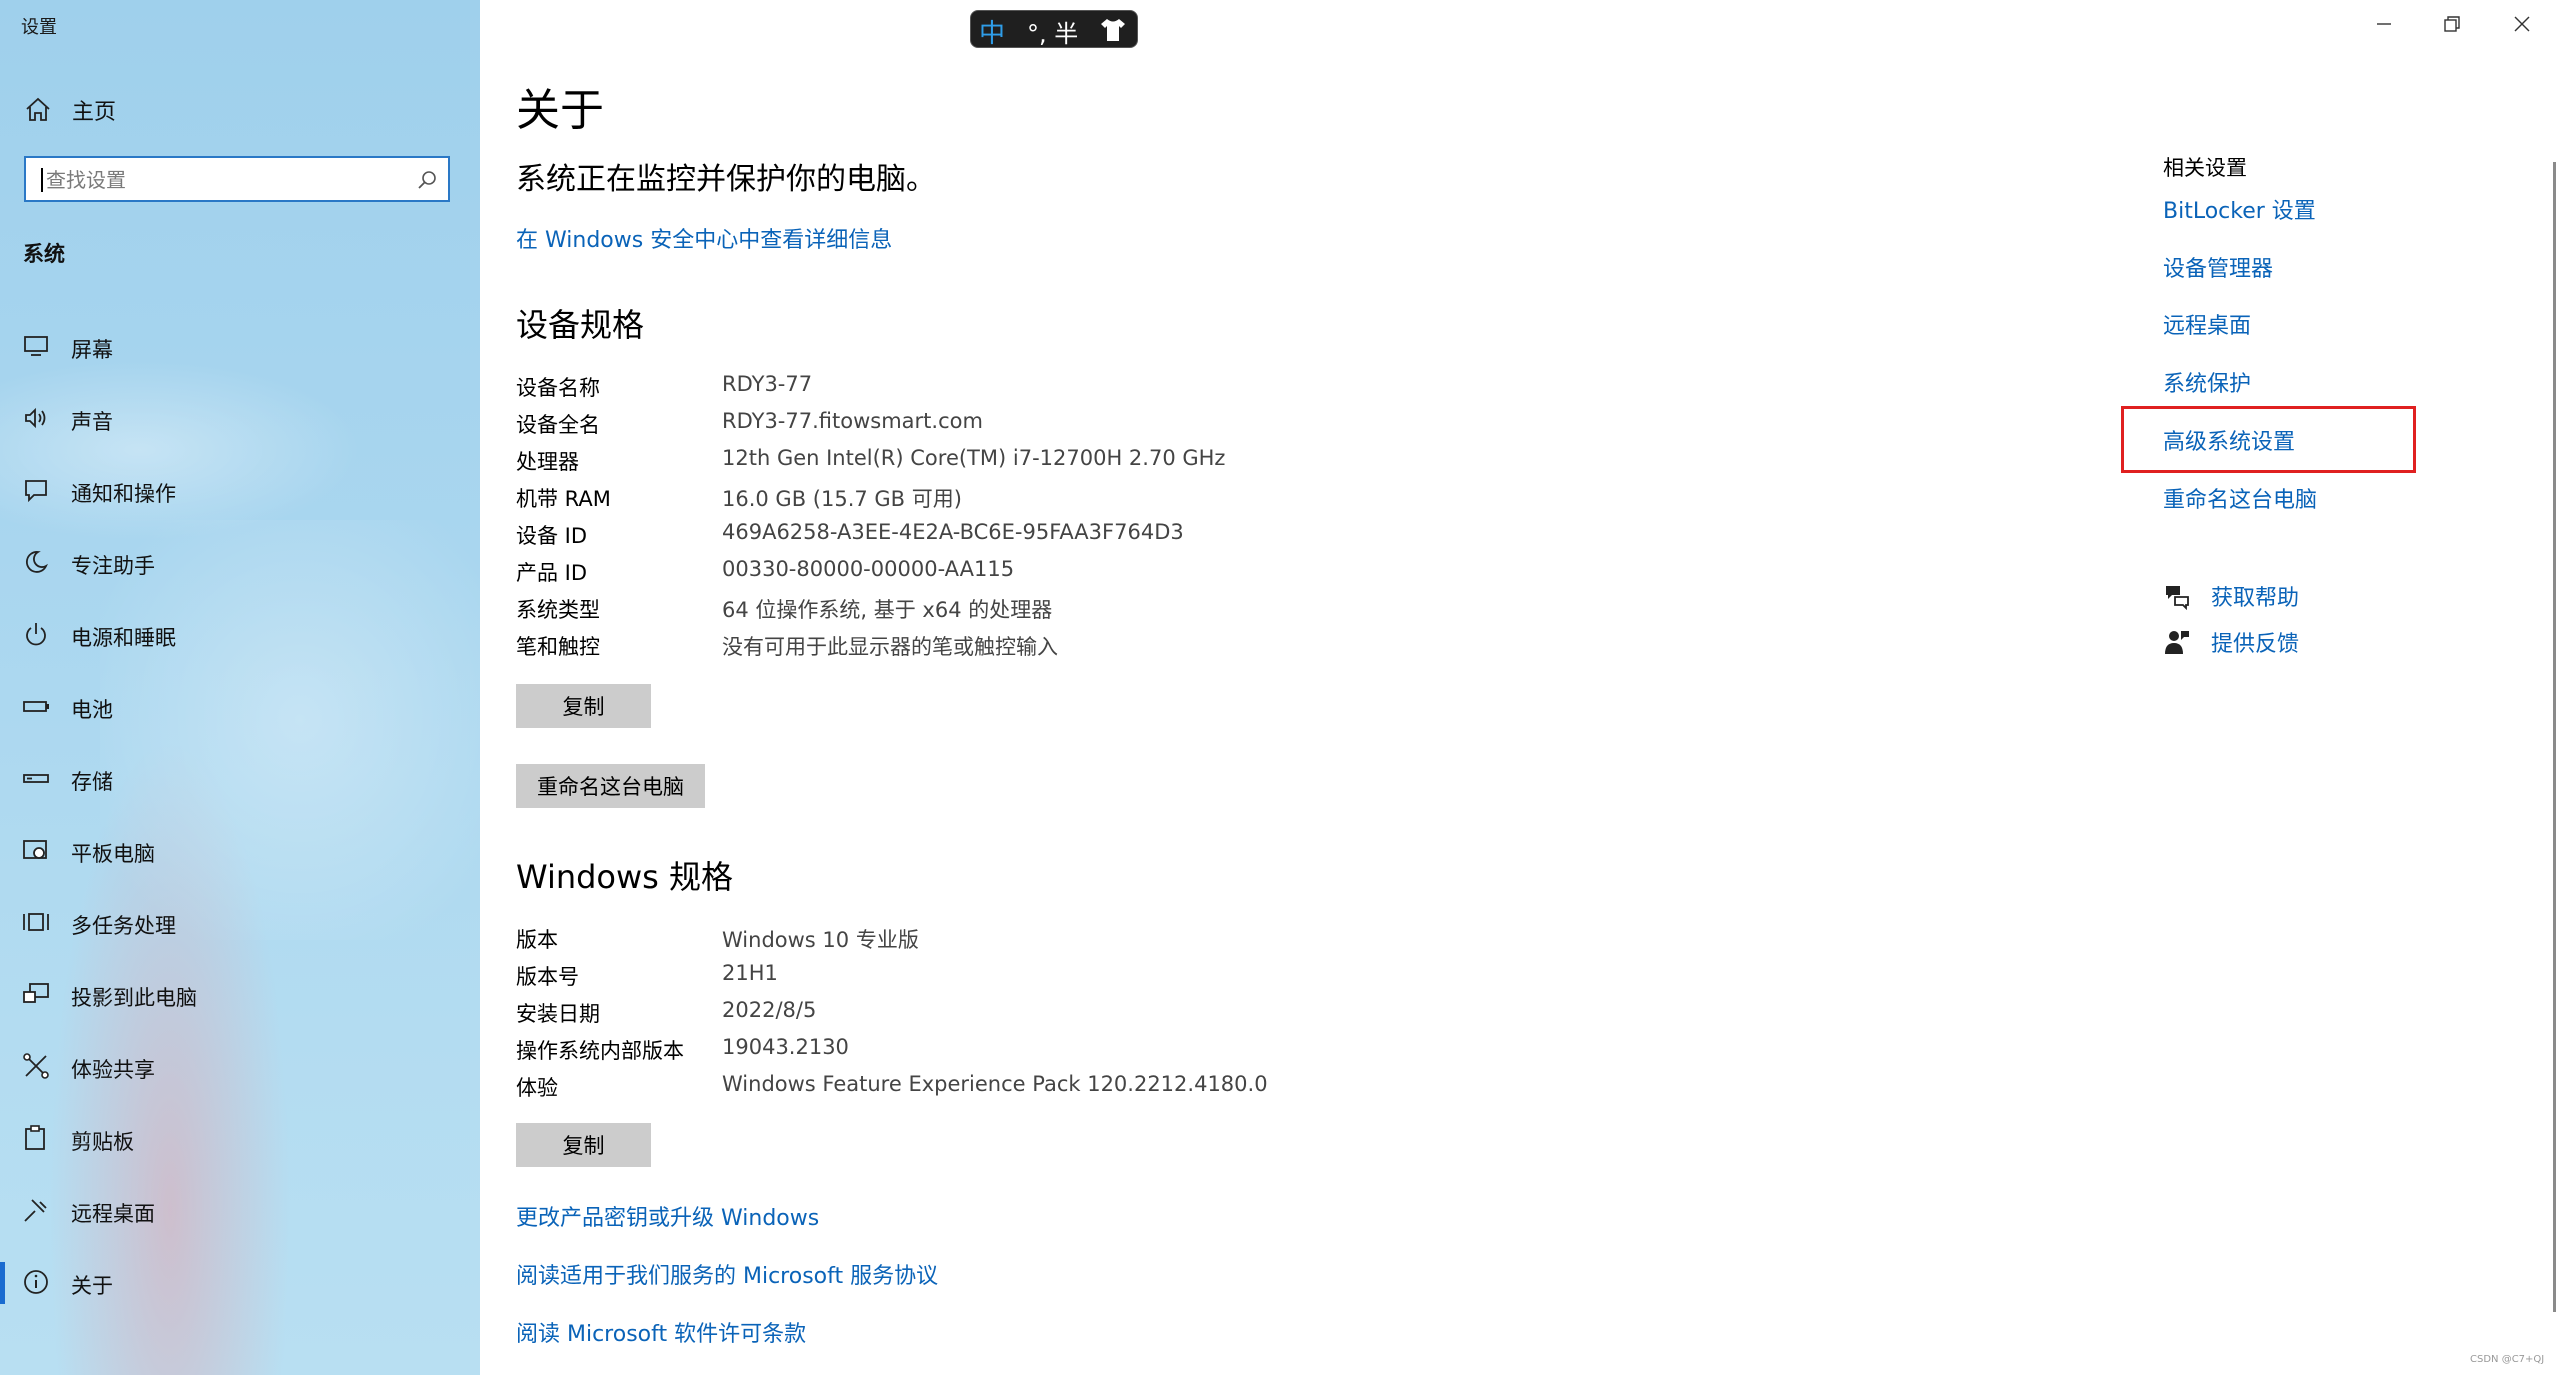  Describe the element at coordinates (36, 922) in the screenshot. I see `multitask-icon` at that location.